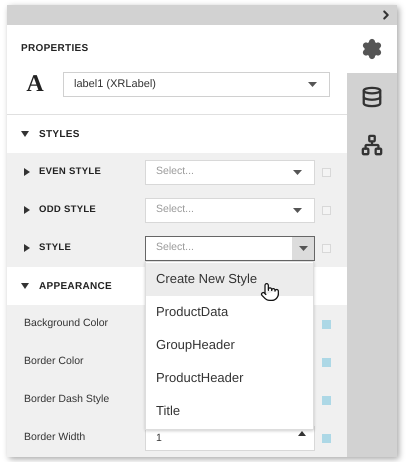 The image size is (410, 462). Describe the element at coordinates (372, 49) in the screenshot. I see `side-tab` at that location.